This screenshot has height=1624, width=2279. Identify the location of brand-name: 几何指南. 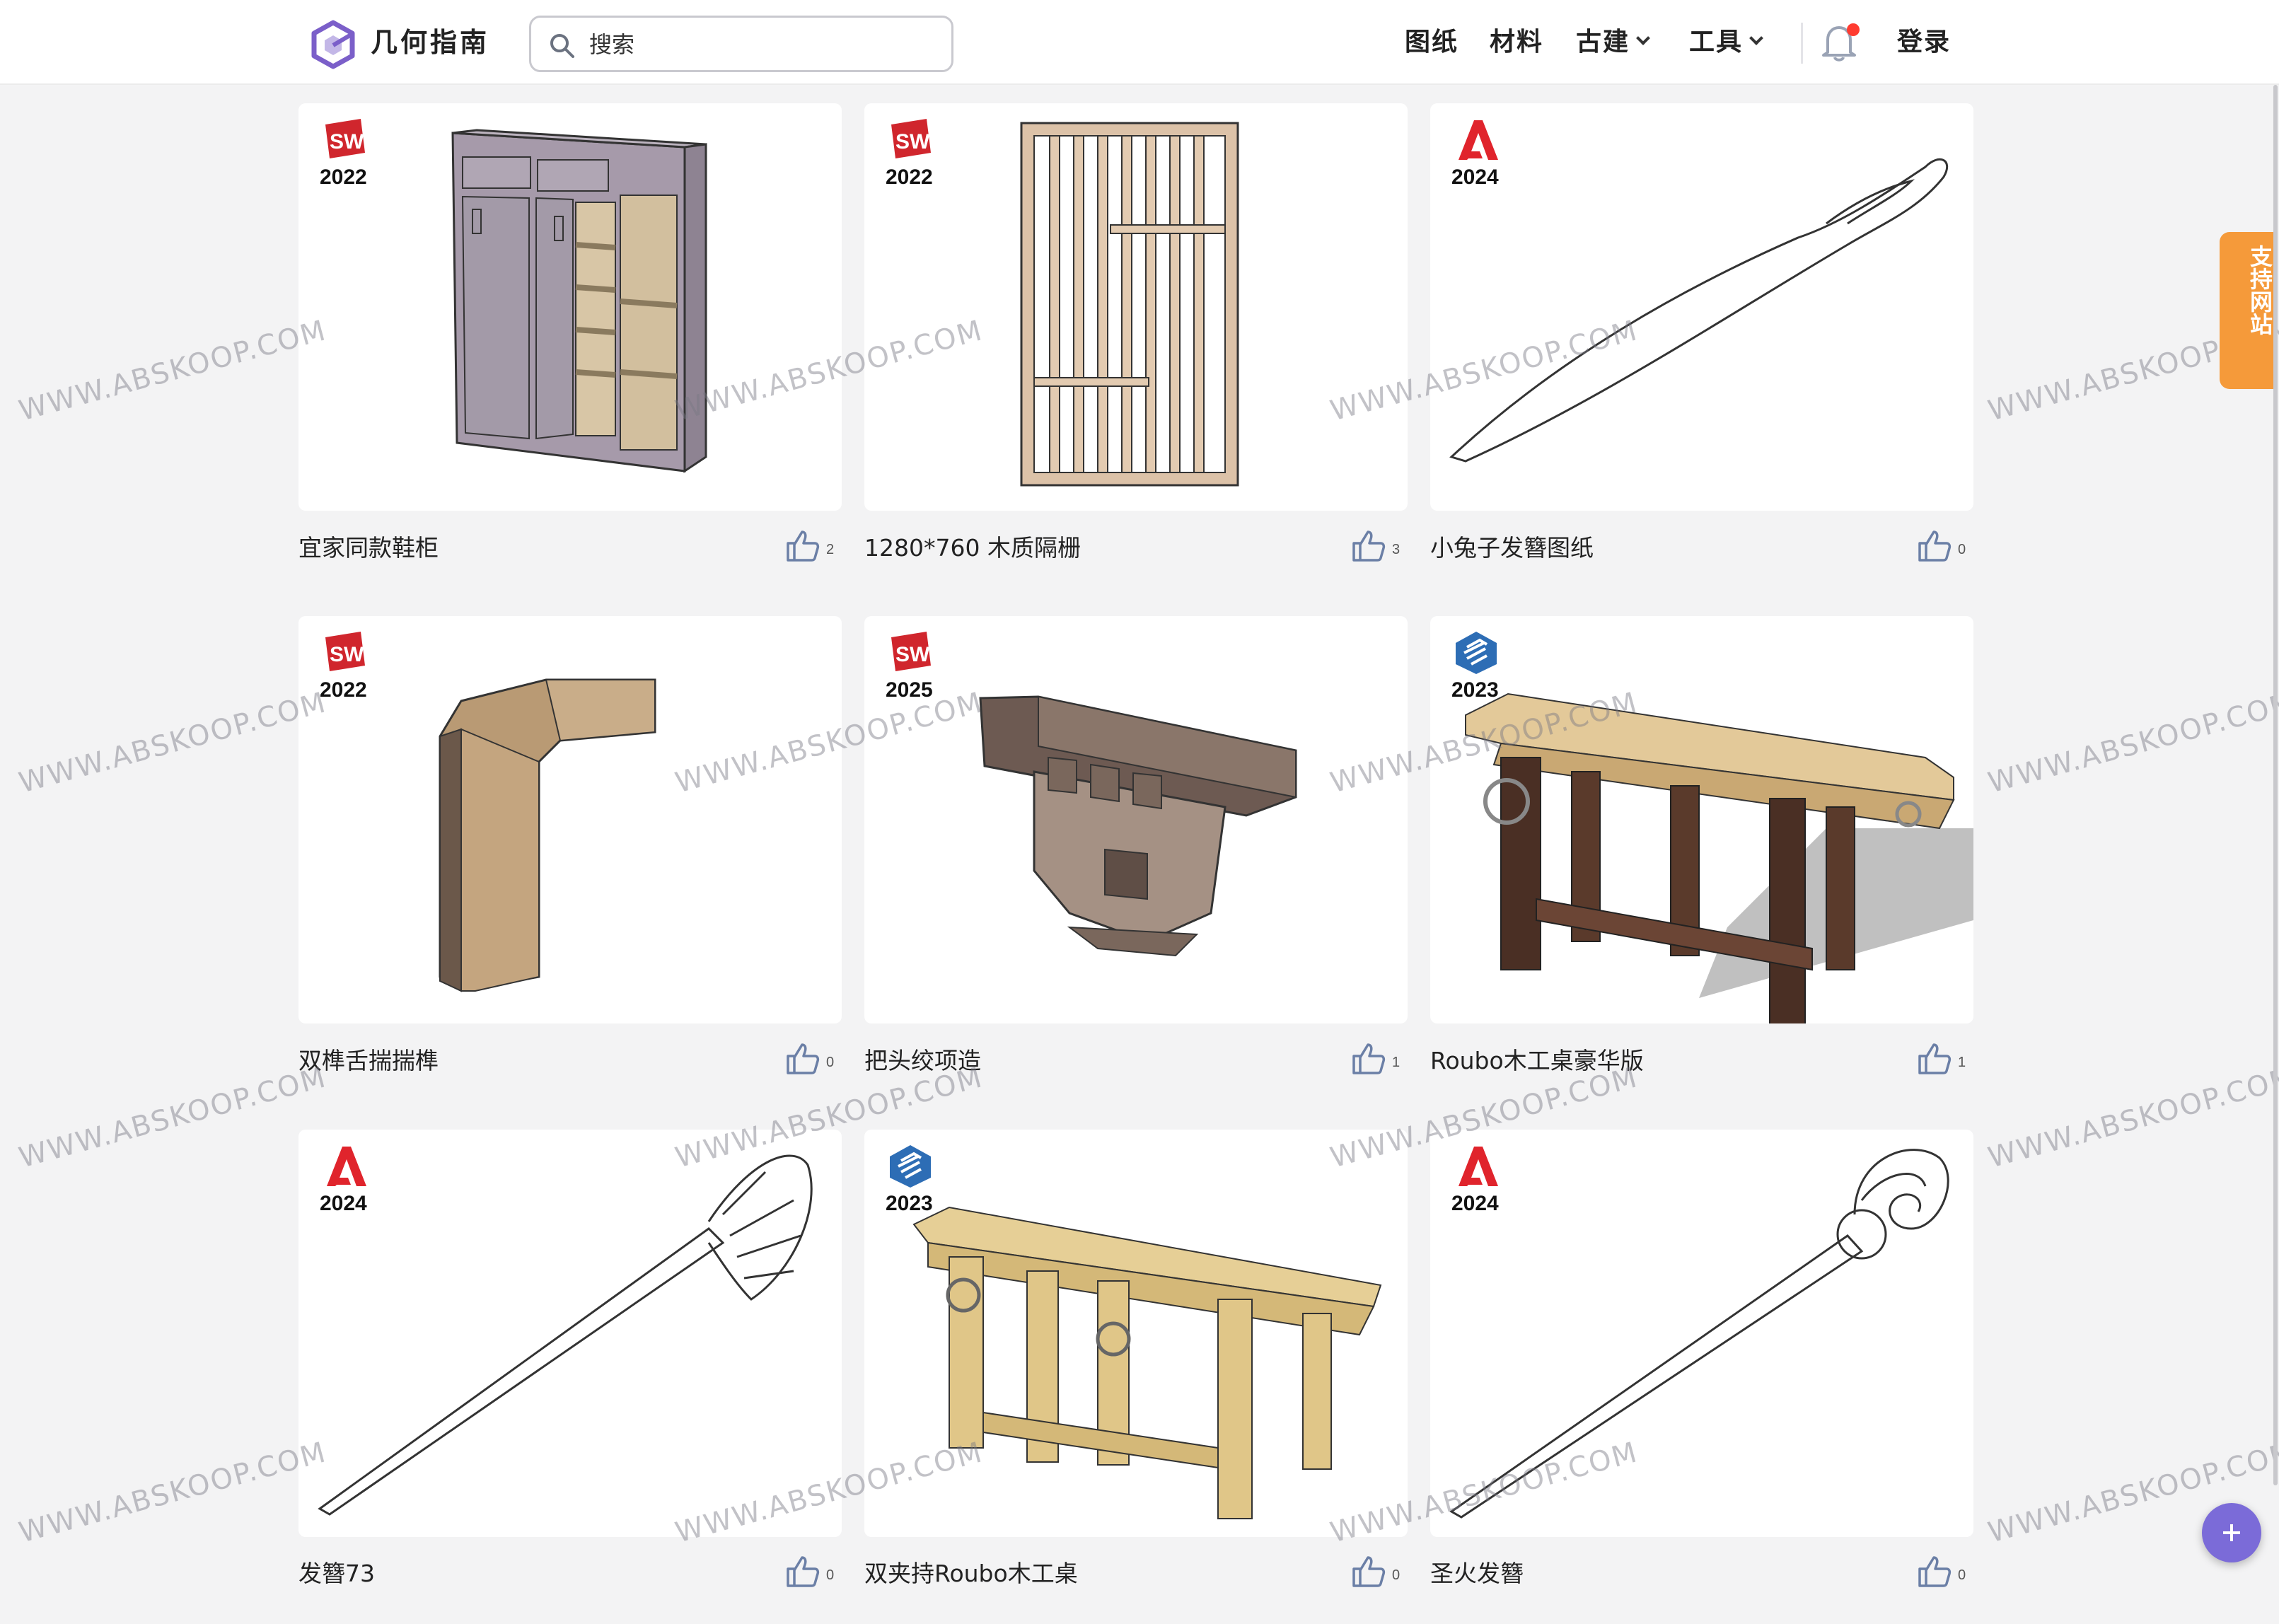
(430, 42).